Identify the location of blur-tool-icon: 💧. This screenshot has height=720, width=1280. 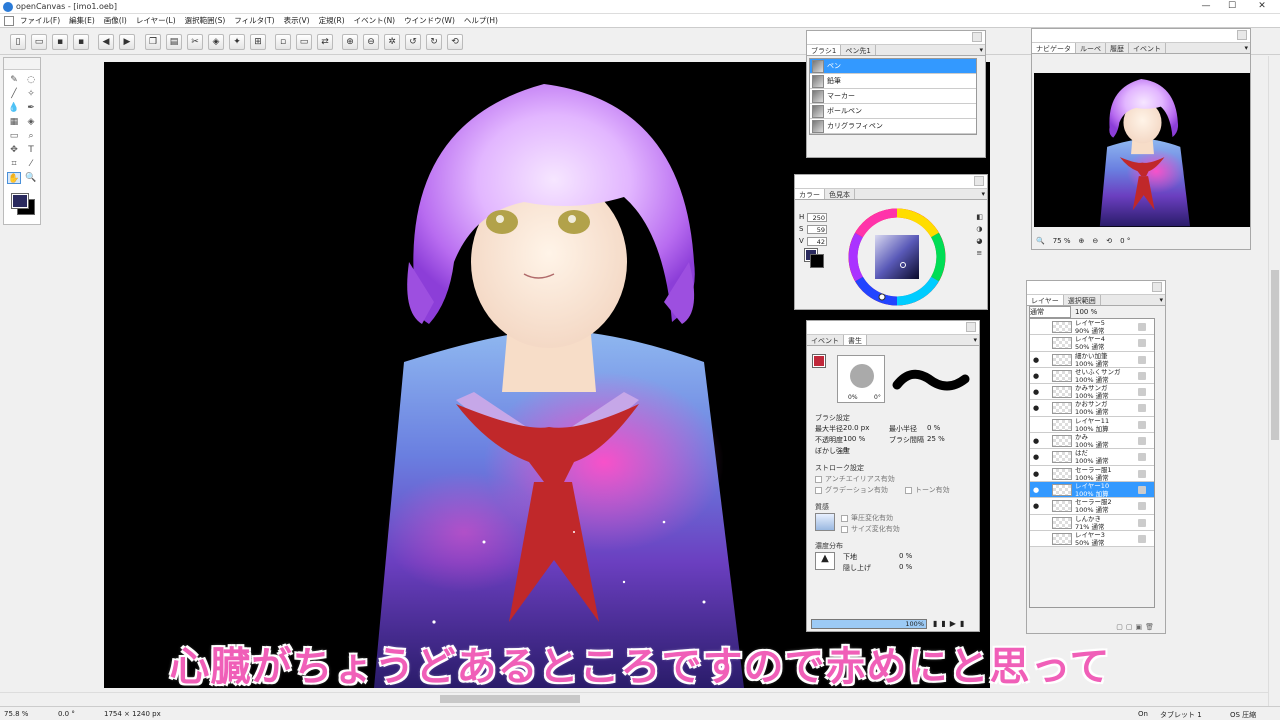
(14, 108).